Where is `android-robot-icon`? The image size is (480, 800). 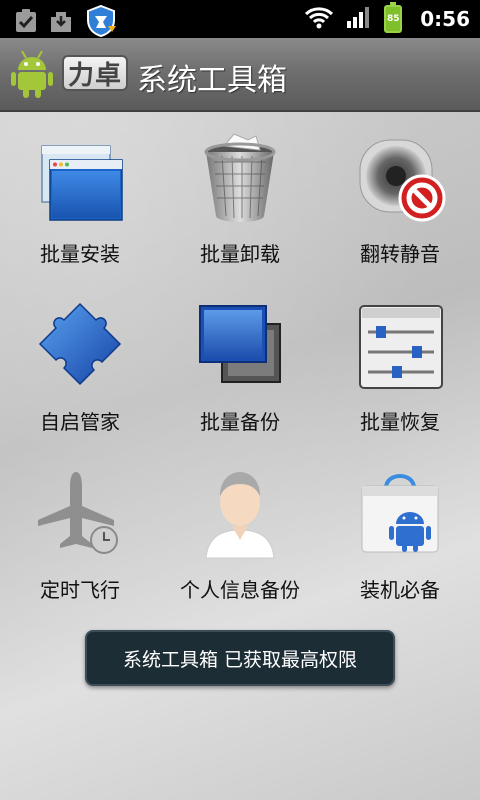
android-robot-icon is located at coordinates (32, 76).